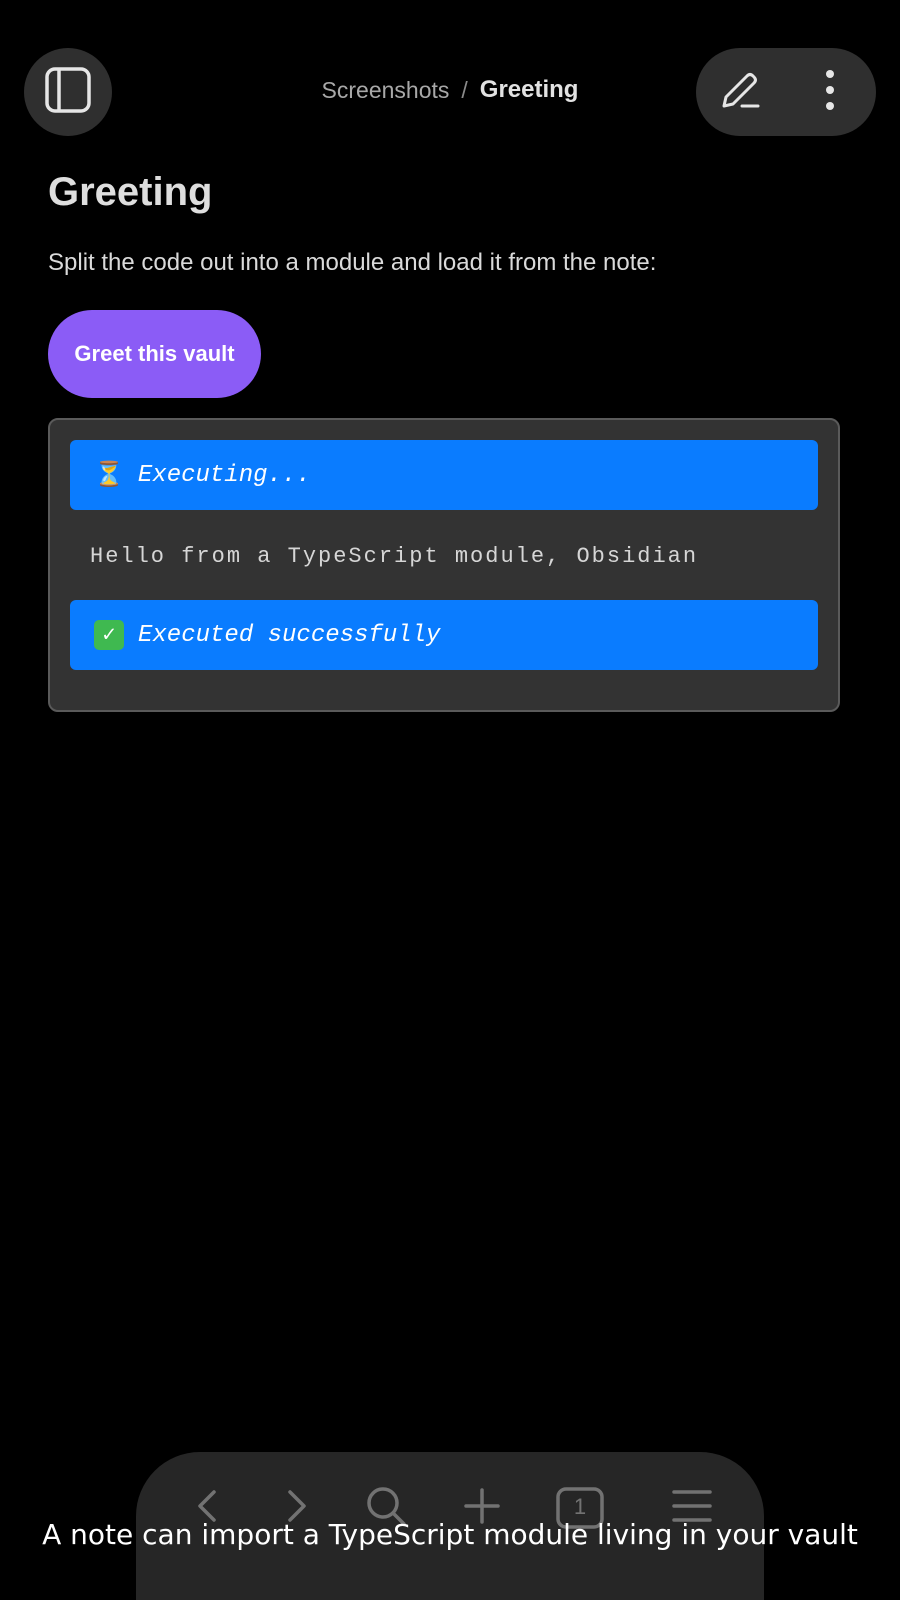 This screenshot has width=900, height=1600. What do you see at coordinates (154, 354) in the screenshot?
I see `greet-vault-button: Greet this vault` at bounding box center [154, 354].